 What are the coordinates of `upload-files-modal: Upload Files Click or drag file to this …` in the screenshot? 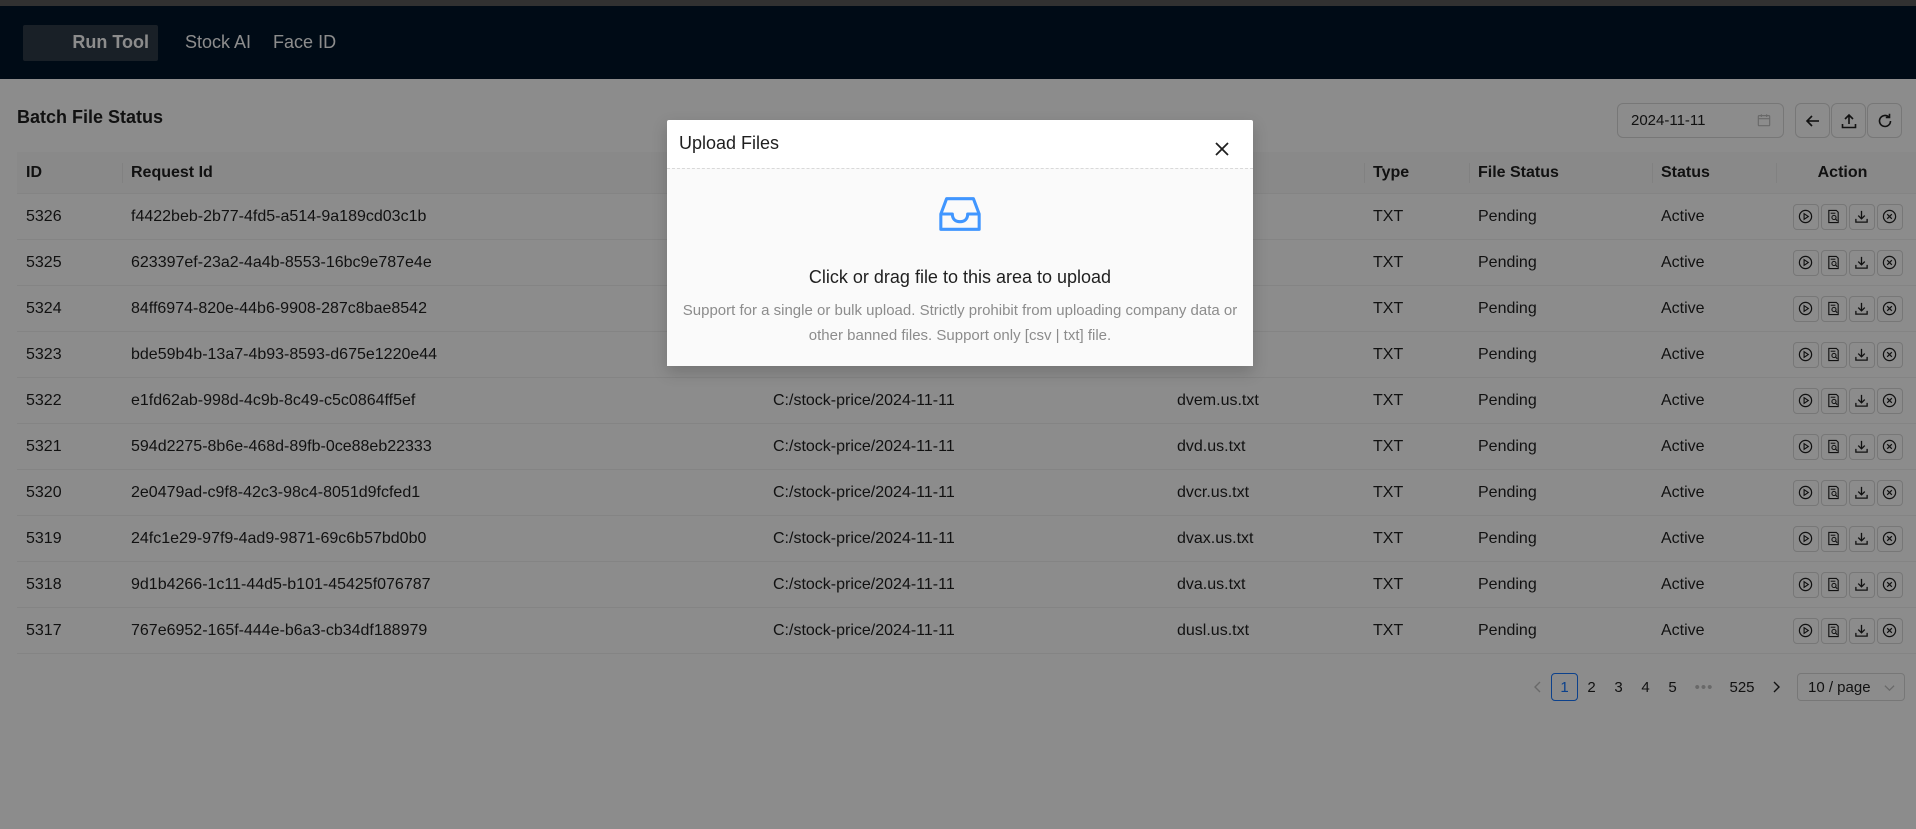 It's located at (960, 243).